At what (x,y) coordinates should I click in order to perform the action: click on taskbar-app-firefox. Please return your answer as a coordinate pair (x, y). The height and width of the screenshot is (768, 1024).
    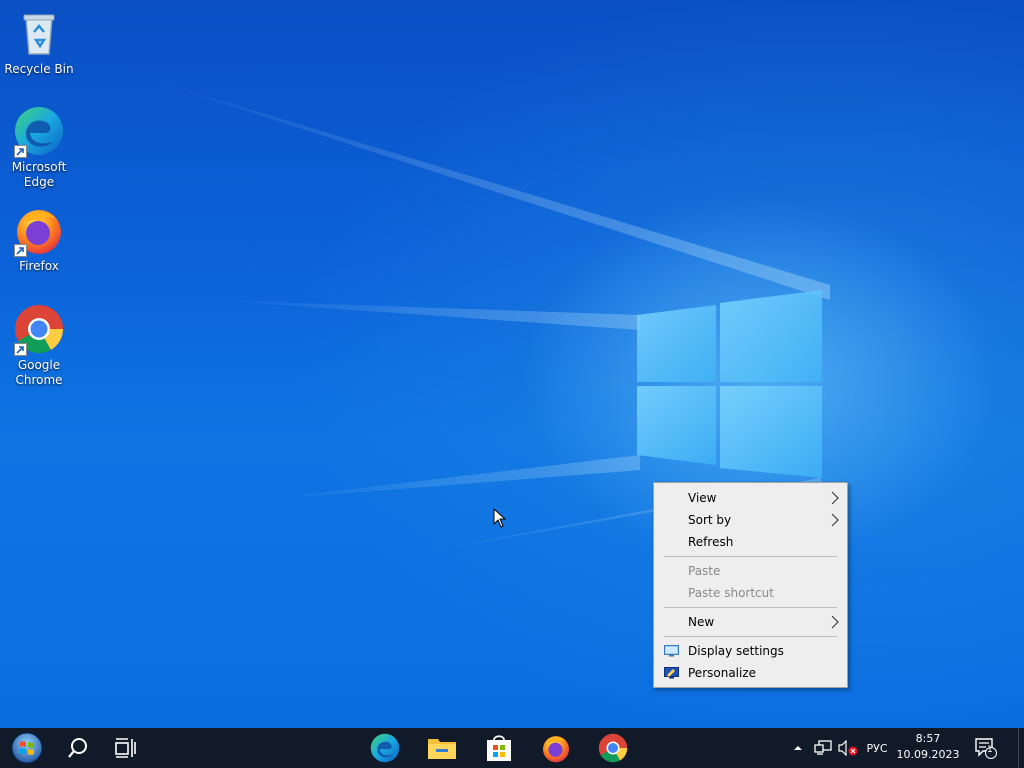
    Looking at the image, I should click on (556, 748).